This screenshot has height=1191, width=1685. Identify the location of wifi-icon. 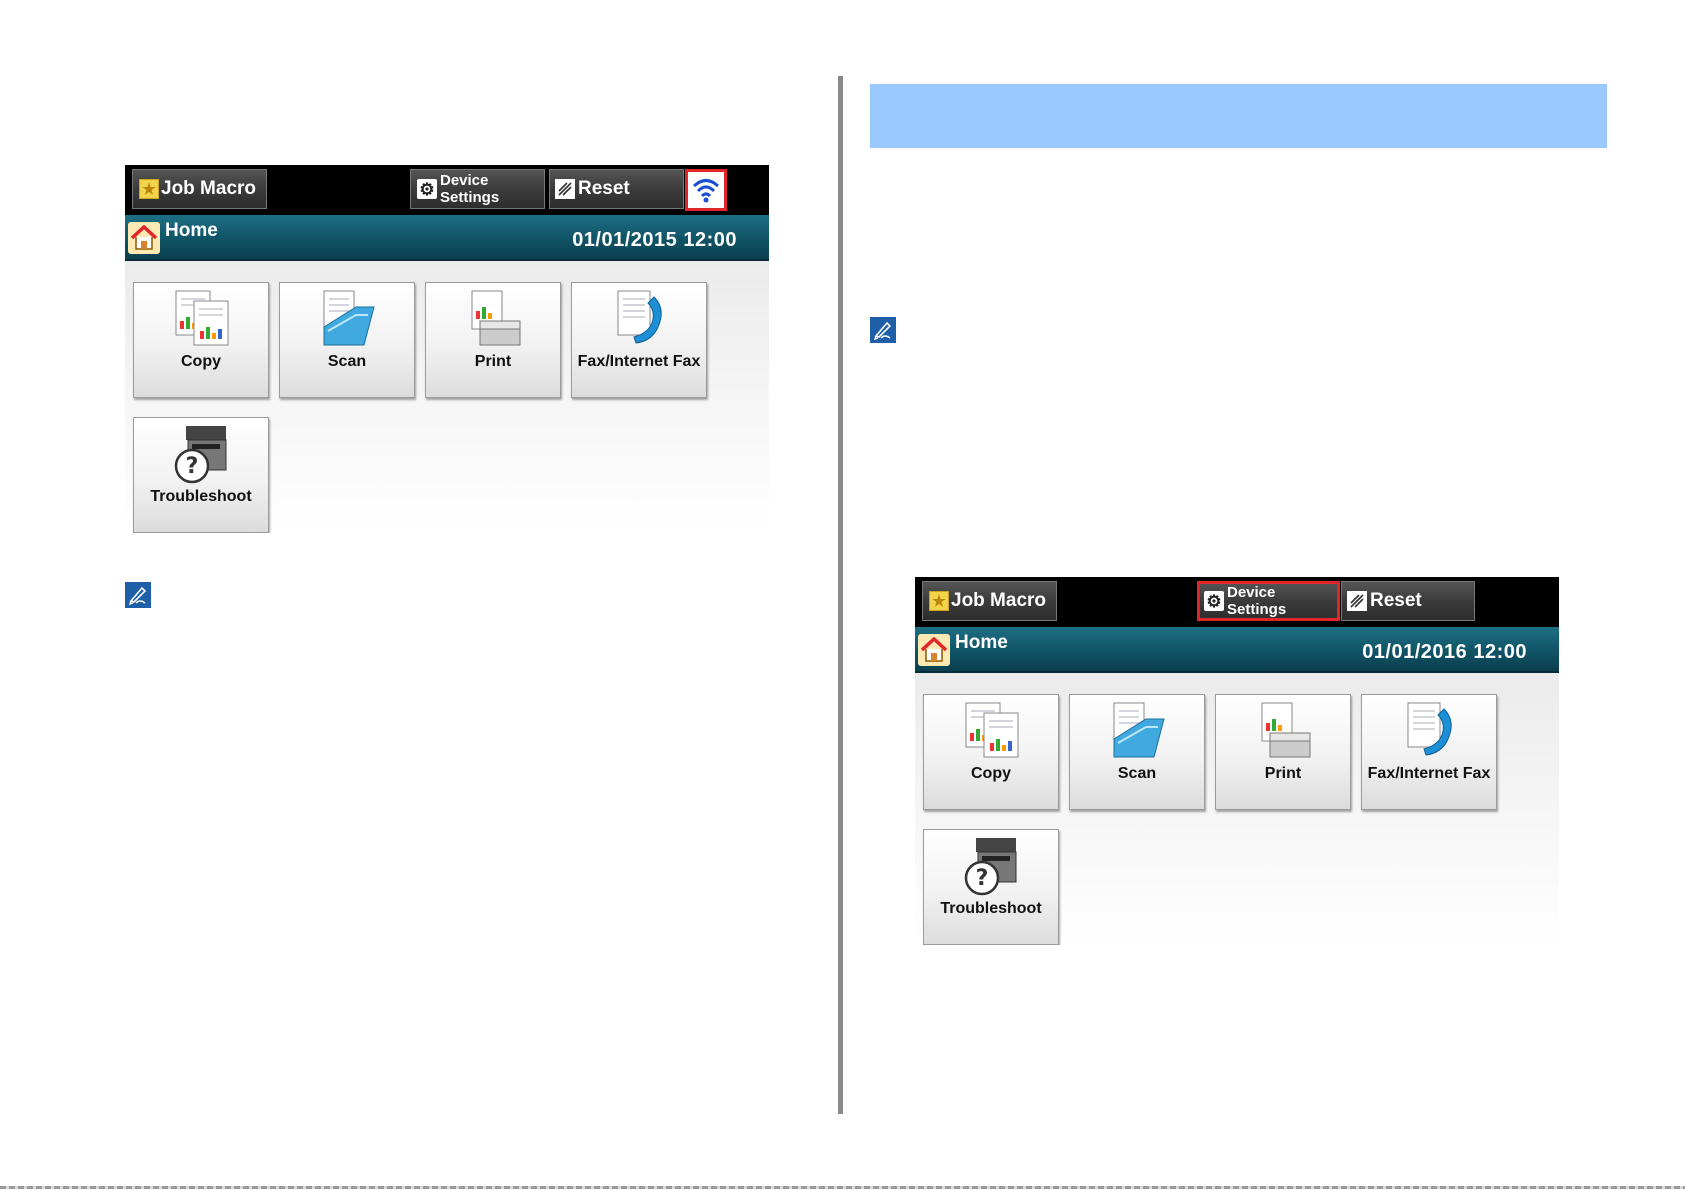
(706, 191).